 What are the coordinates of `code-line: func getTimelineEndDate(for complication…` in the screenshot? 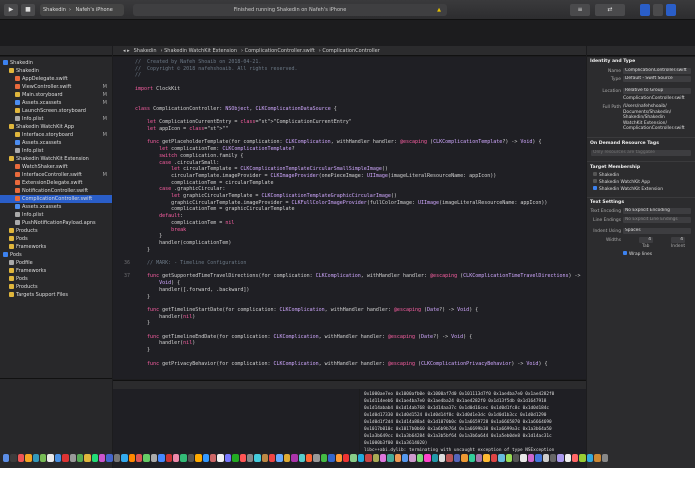 It's located at (303, 337).